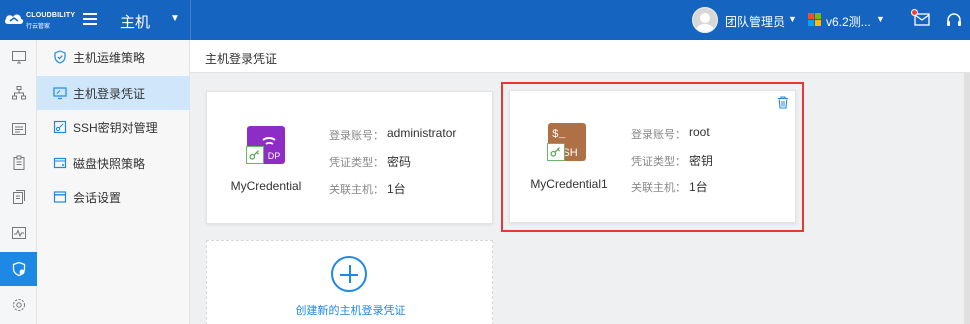 This screenshot has height=324, width=970. Describe the element at coordinates (914, 12) in the screenshot. I see `notification-dot` at that location.